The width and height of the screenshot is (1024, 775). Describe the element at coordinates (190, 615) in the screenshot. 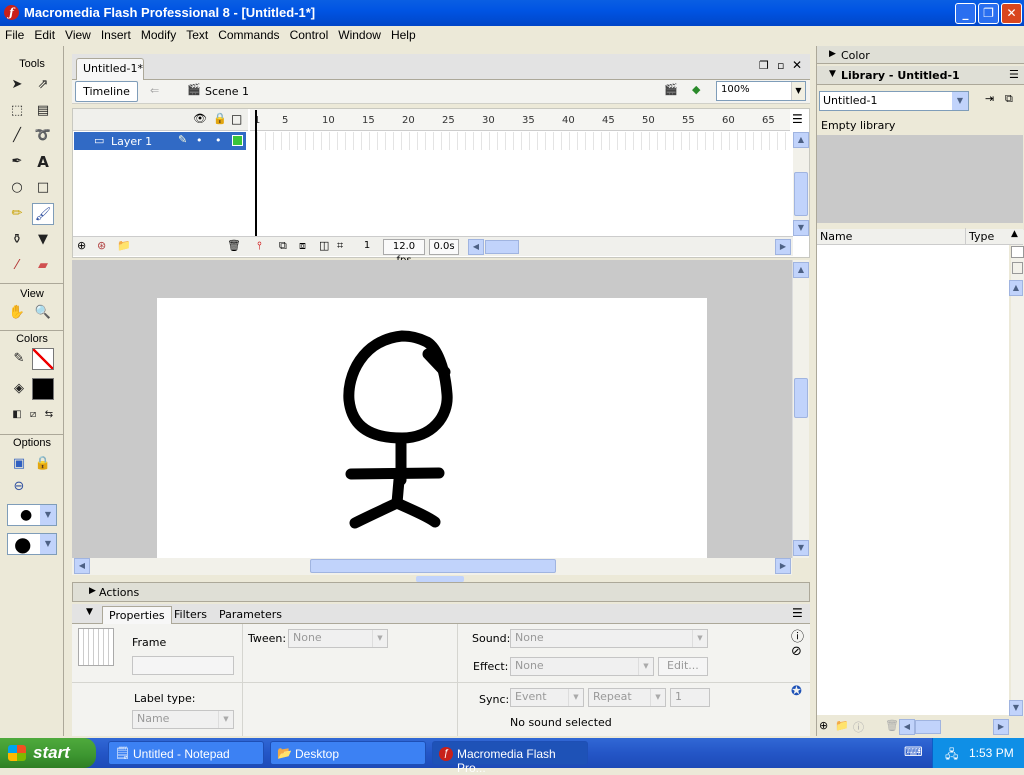

I see `tab-filters: Filters` at that location.